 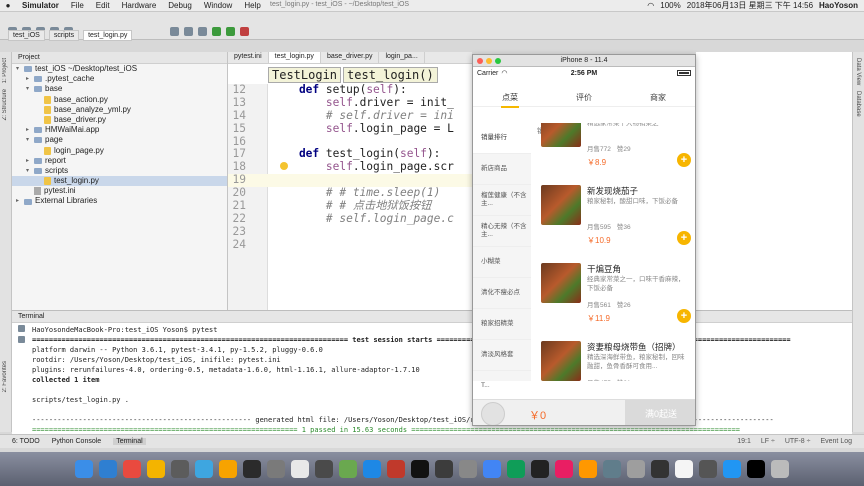 What do you see at coordinates (119, 100) in the screenshot?
I see `tree-item: base_action.py` at bounding box center [119, 100].